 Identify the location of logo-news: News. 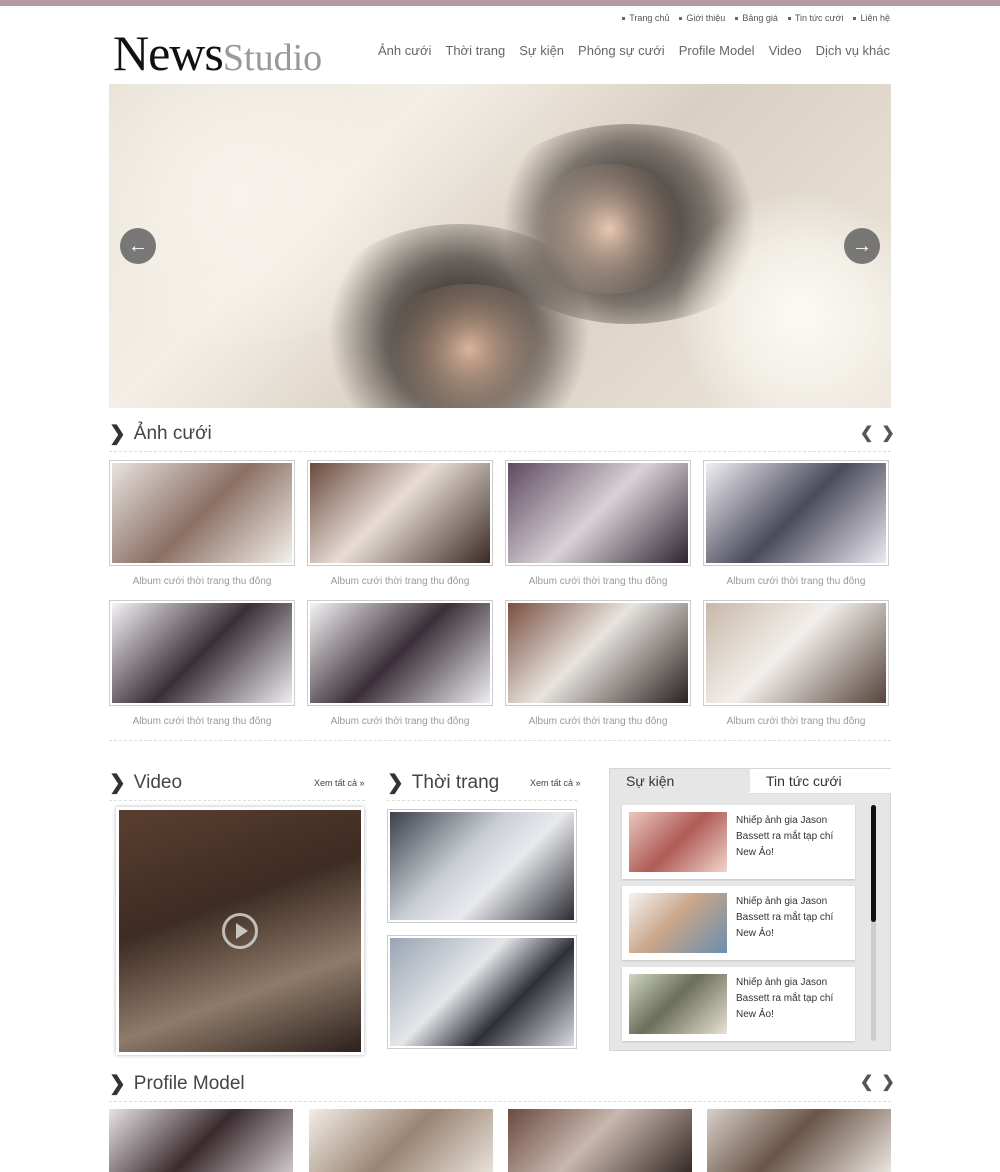
(168, 53).